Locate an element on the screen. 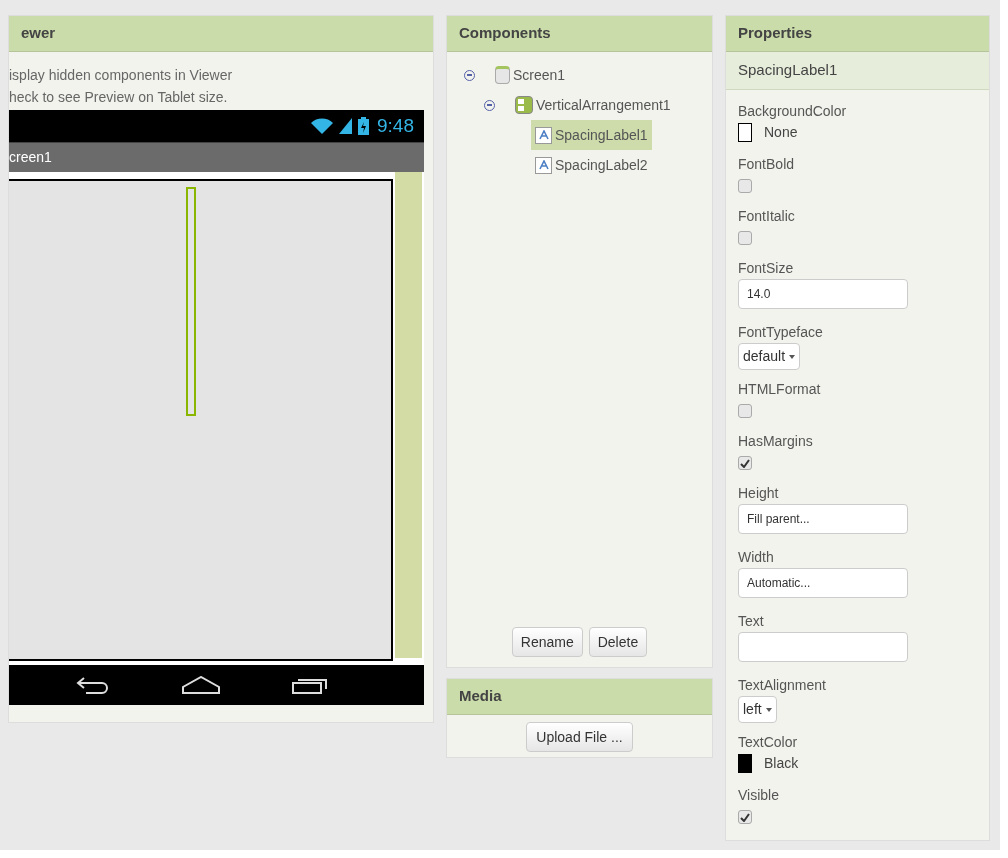 This screenshot has width=1008, height=858. color-value: None is located at coordinates (781, 132).